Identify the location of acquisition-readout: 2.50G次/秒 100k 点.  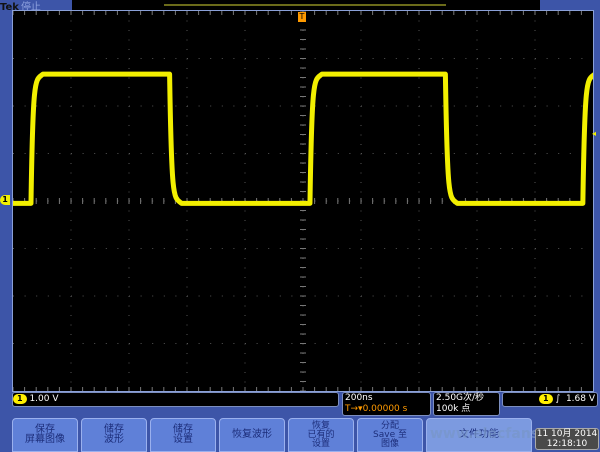
(466, 404).